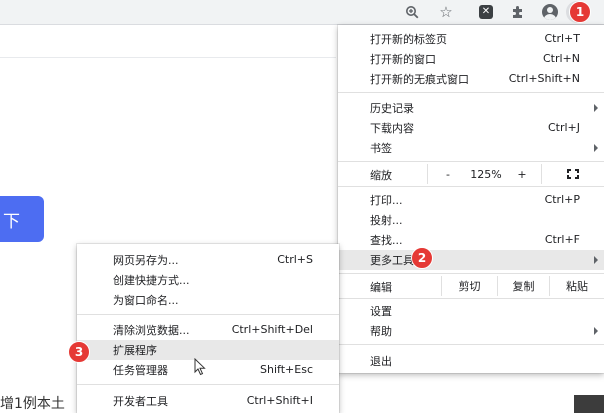 This screenshot has width=604, height=413. I want to click on menu-item-shortcut: Ctrl+J, so click(563, 127).